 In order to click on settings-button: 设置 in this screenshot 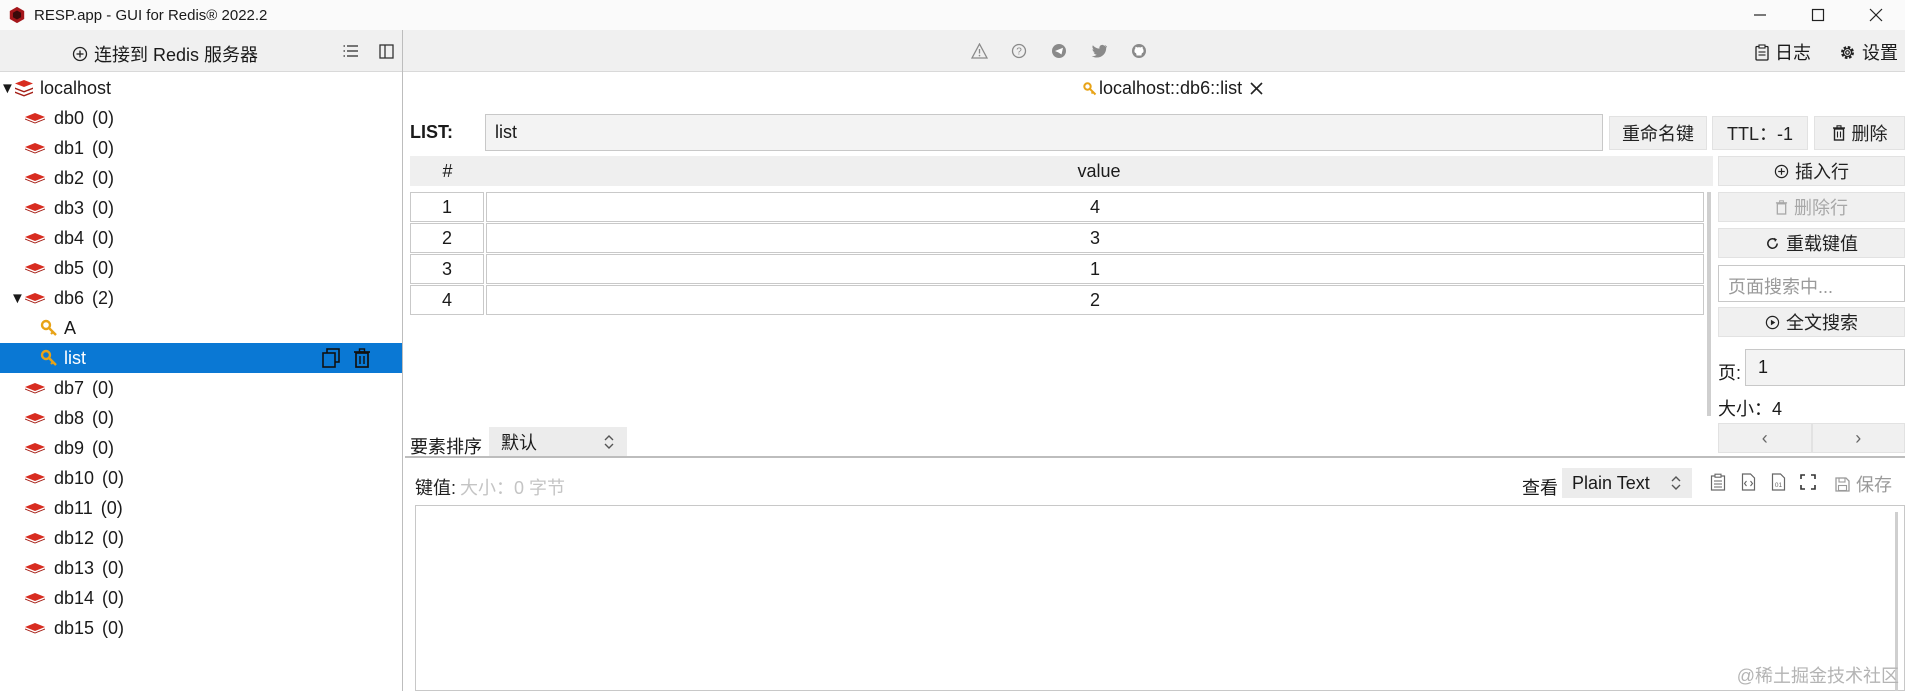, I will do `click(1868, 52)`.